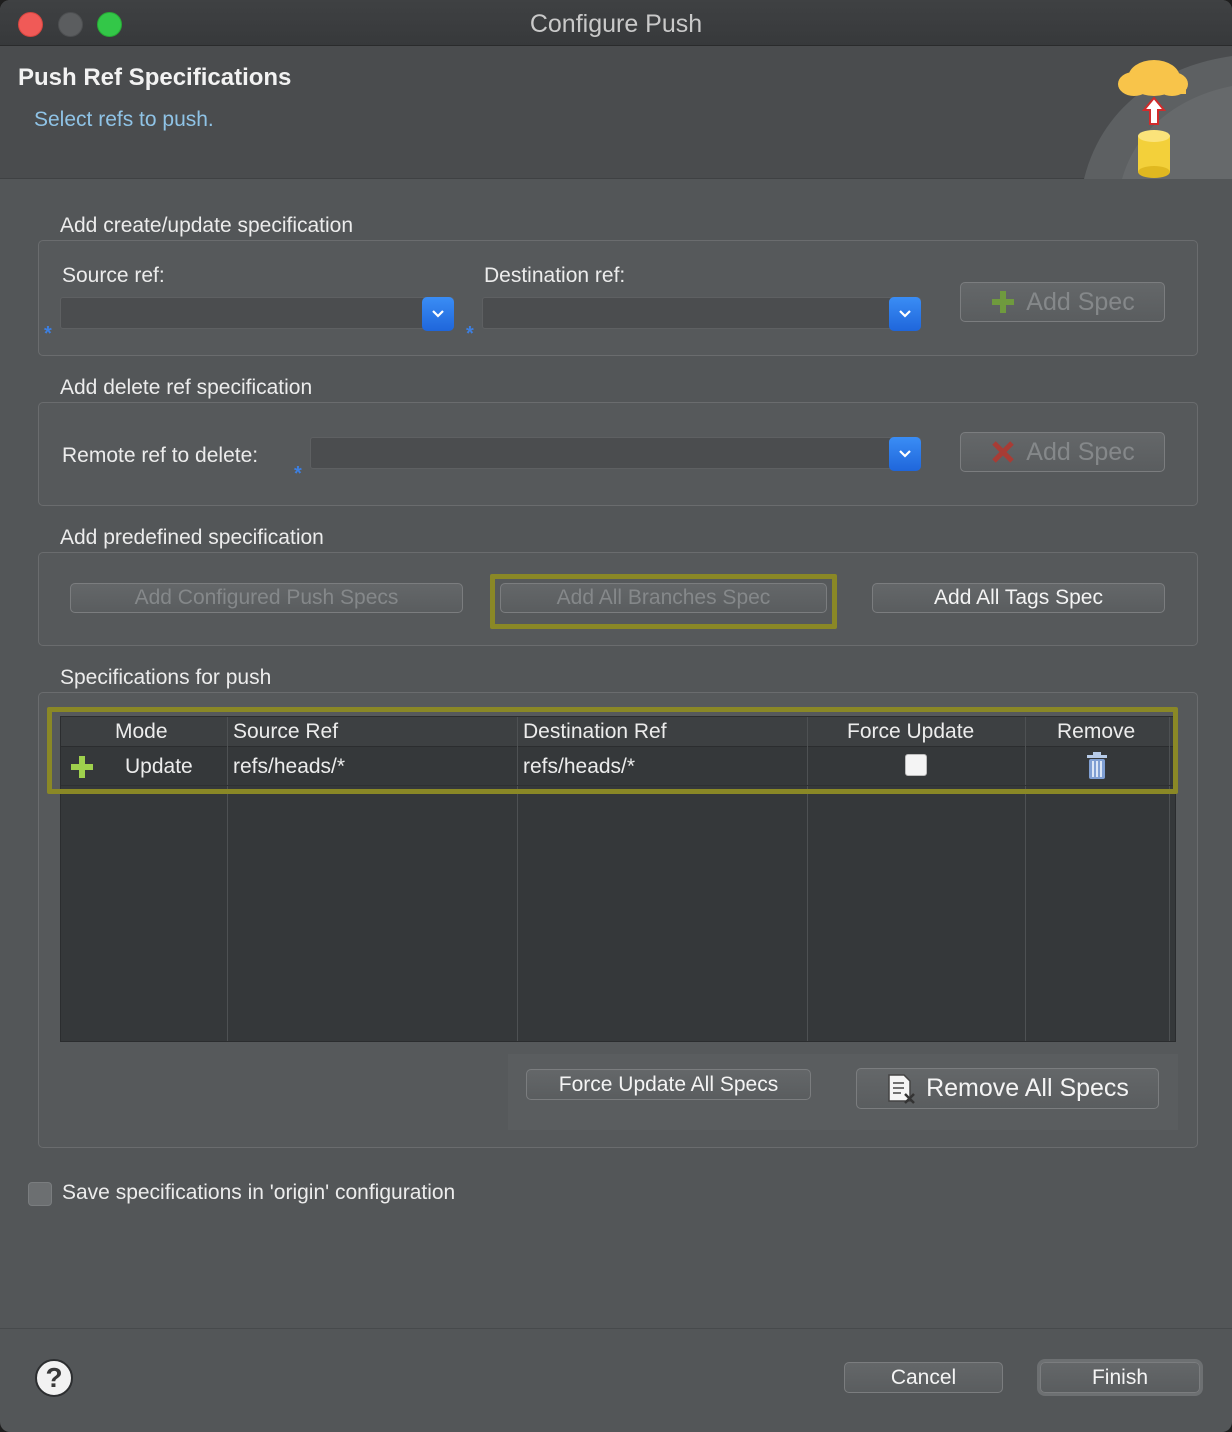 The height and width of the screenshot is (1432, 1232). Describe the element at coordinates (1158, 117) in the screenshot. I see `push-banner-icon` at that location.